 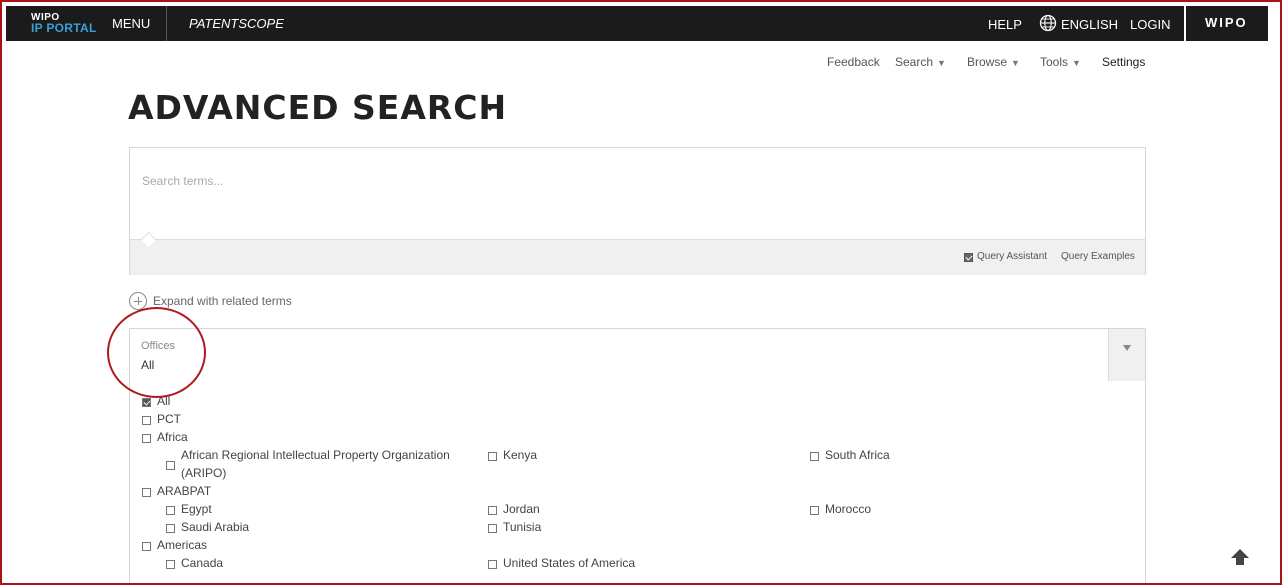 What do you see at coordinates (170, 528) in the screenshot?
I see `office-checkbox-saudi-arabia` at bounding box center [170, 528].